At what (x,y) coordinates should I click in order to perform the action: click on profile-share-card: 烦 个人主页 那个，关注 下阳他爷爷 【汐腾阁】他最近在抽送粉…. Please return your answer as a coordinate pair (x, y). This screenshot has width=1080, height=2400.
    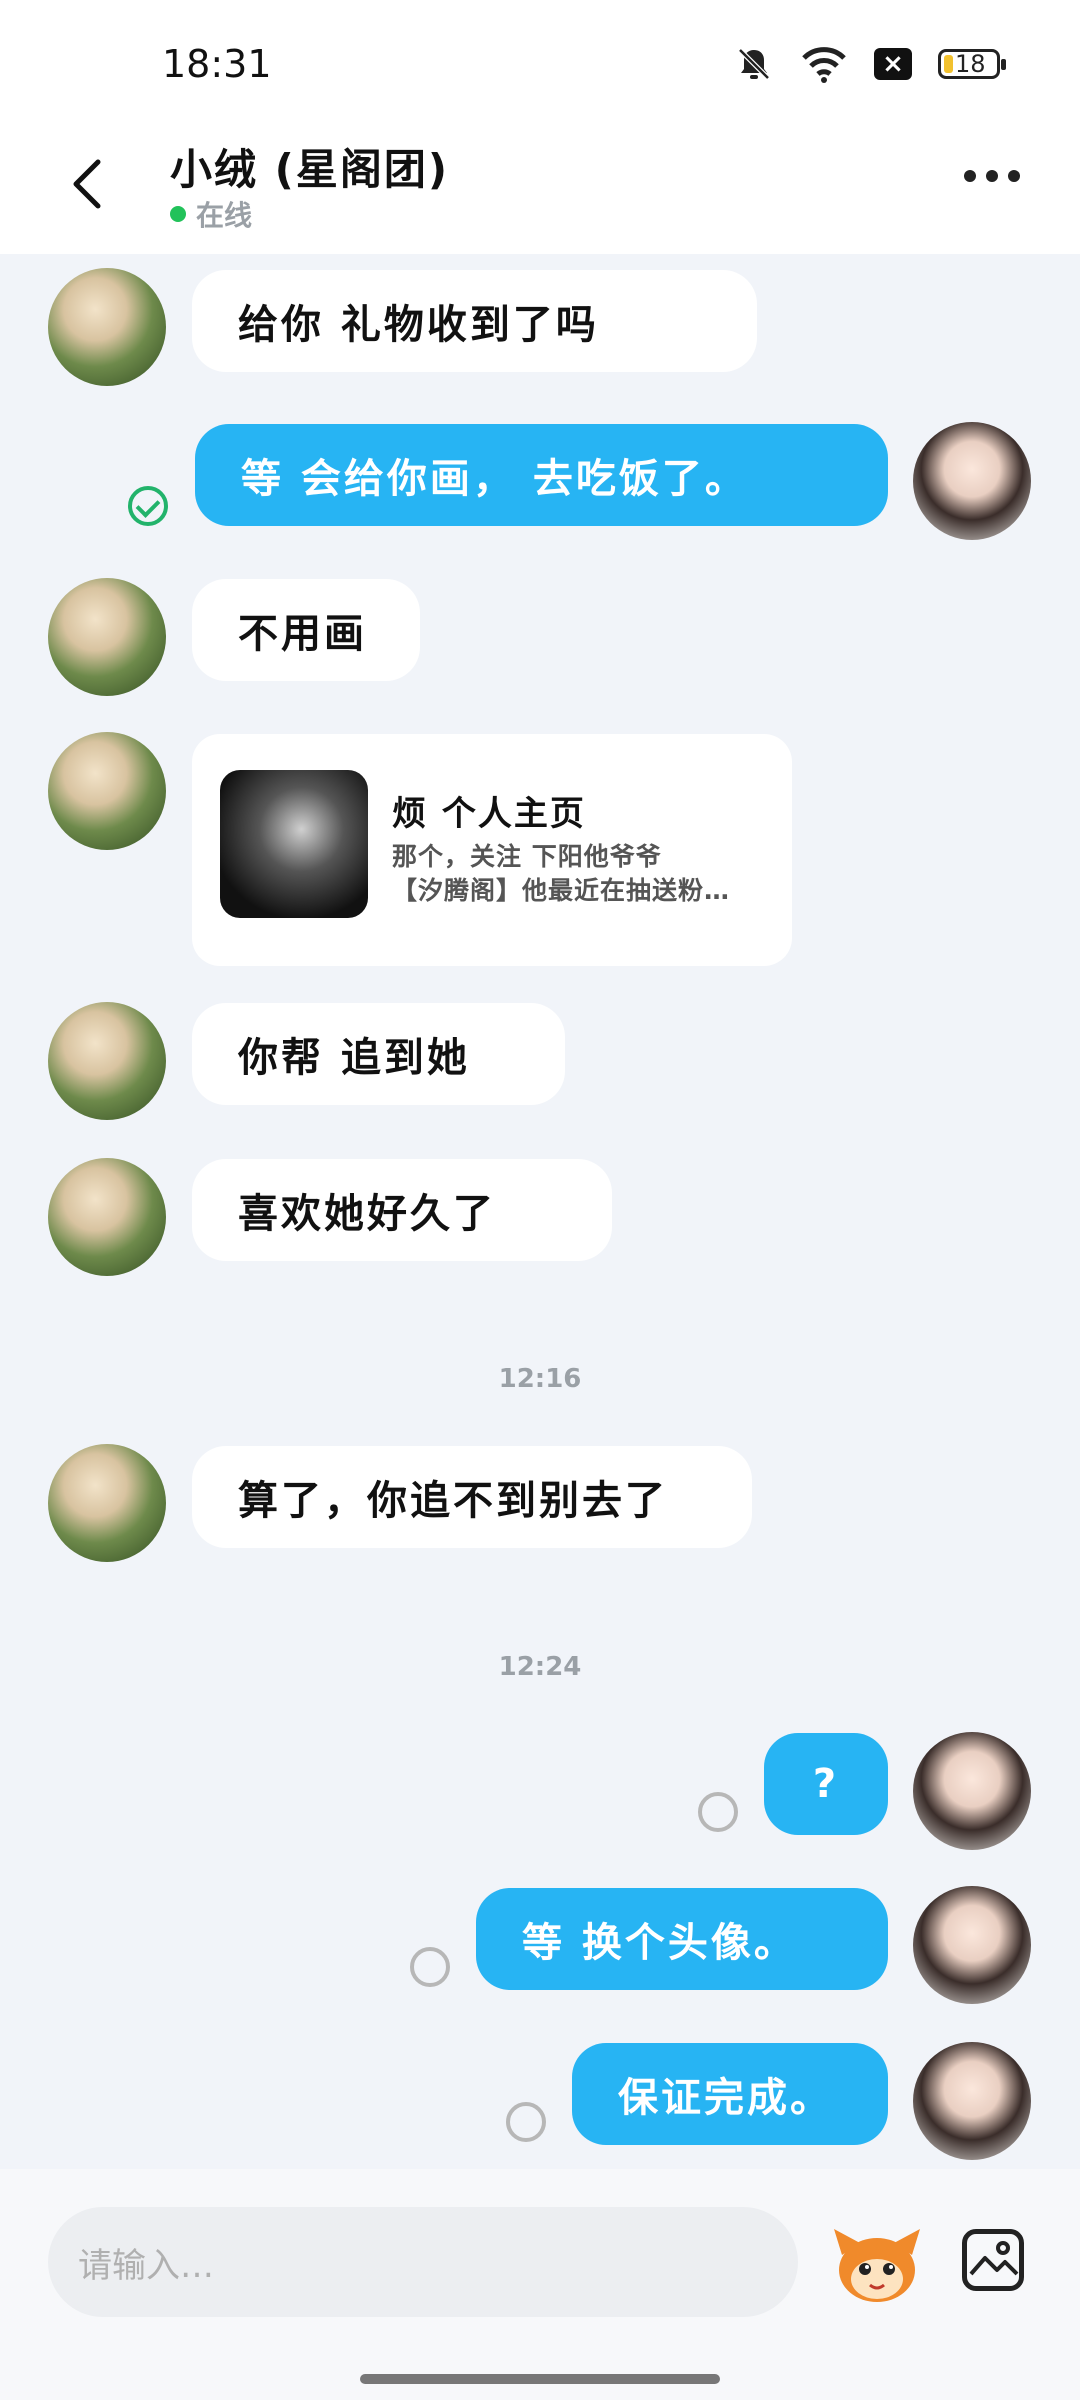
    Looking at the image, I should click on (492, 850).